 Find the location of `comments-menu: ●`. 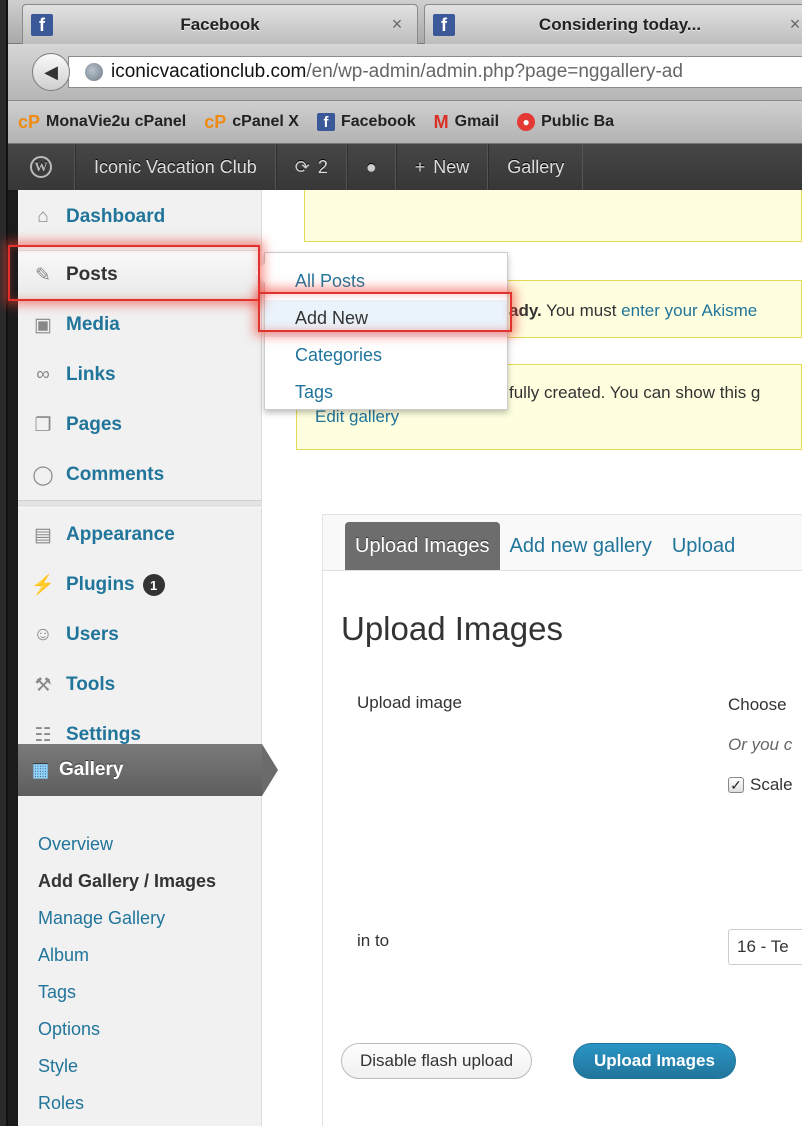

comments-menu: ● is located at coordinates (371, 167).